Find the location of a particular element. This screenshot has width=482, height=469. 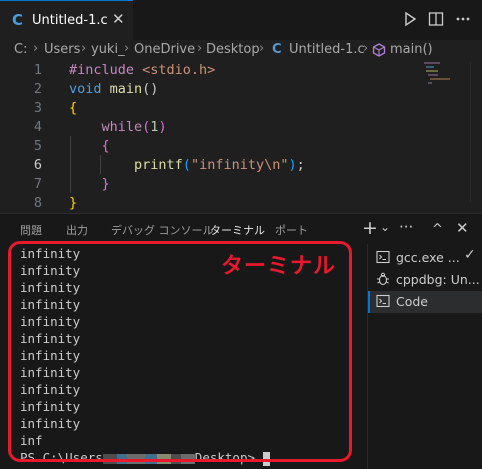

line-number: 2 is located at coordinates (37, 89).